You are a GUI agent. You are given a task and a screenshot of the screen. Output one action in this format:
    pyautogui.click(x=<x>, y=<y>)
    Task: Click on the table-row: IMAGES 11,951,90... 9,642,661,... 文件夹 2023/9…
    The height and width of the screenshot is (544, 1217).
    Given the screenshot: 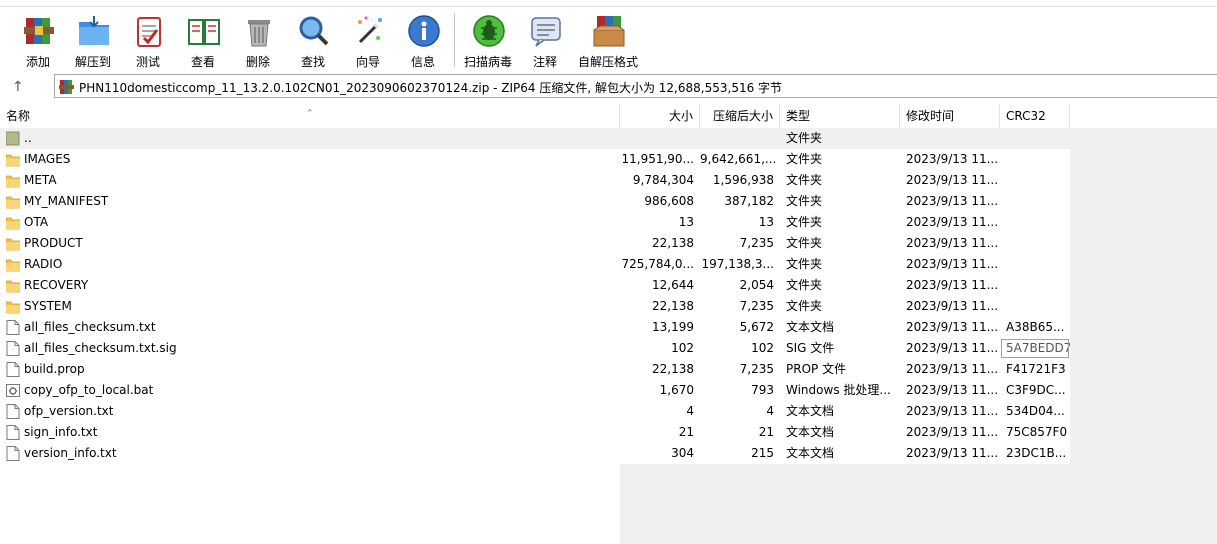 What is the action you would take?
    pyautogui.click(x=535, y=159)
    